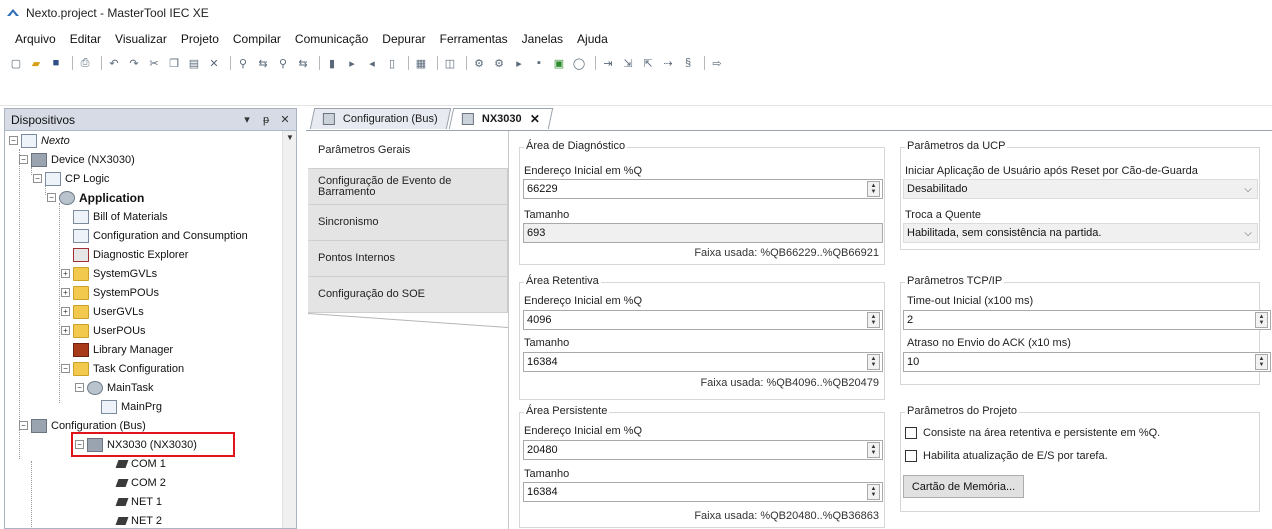  Describe the element at coordinates (289, 329) in the screenshot. I see `tree-scrollbar: ▼` at that location.